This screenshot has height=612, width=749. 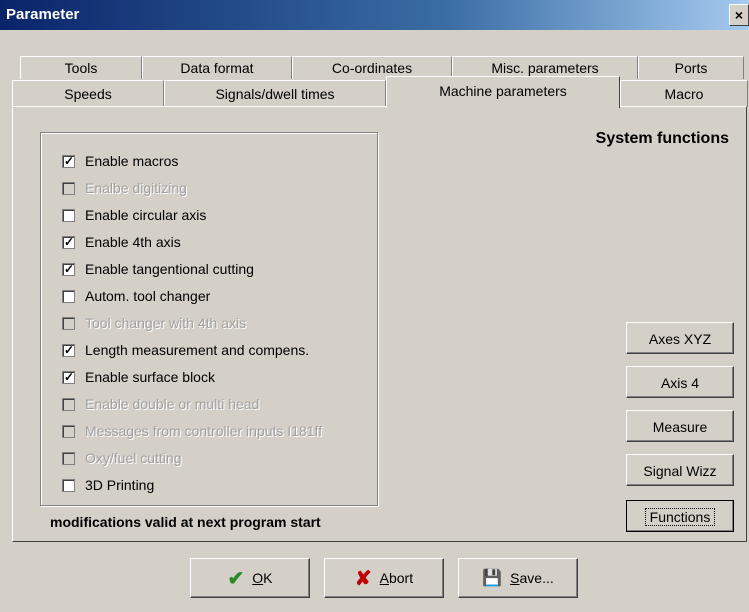 I want to click on option-label: Length measurement and compens., so click(x=197, y=350).